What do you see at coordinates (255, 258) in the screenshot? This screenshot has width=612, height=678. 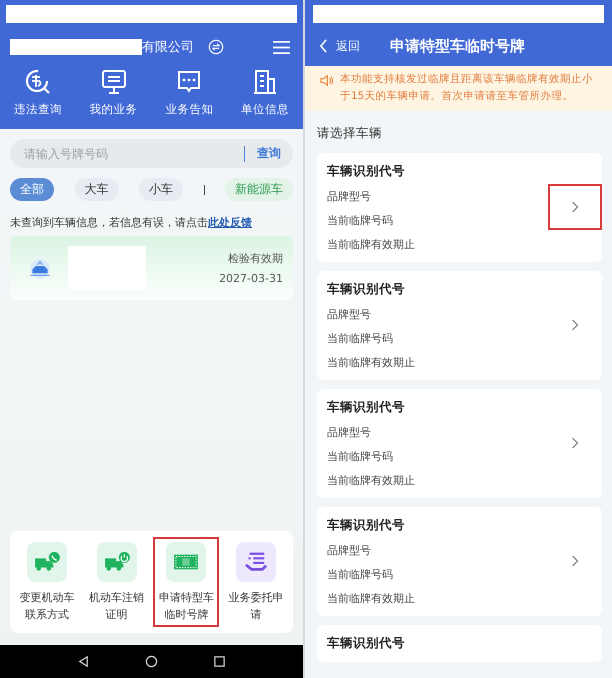 I see `inspection-label: 检验有效期` at bounding box center [255, 258].